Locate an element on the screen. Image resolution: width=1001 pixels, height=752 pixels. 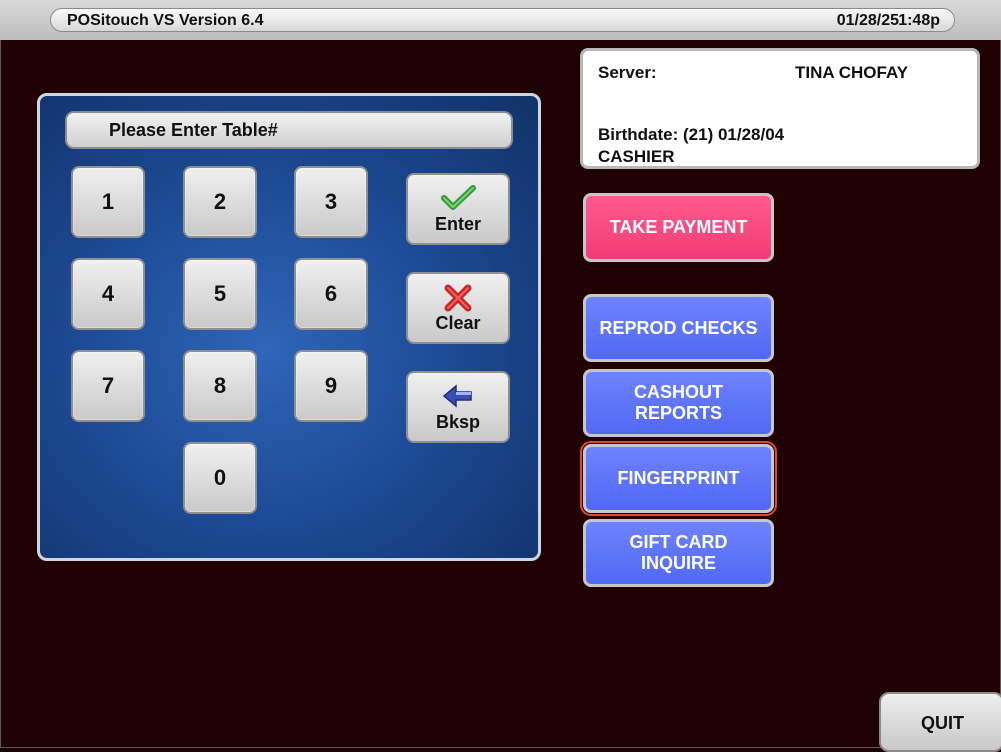
table-number-prompt: Please Enter Table# is located at coordinates (289, 130).